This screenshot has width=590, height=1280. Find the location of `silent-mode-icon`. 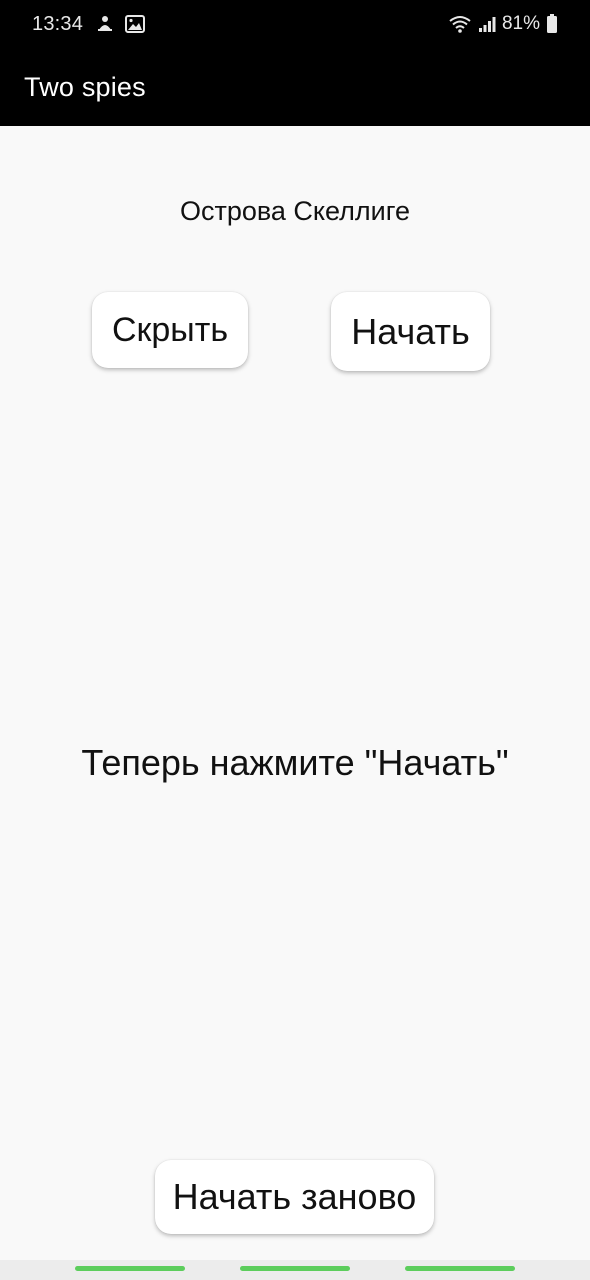

silent-mode-icon is located at coordinates (105, 24).